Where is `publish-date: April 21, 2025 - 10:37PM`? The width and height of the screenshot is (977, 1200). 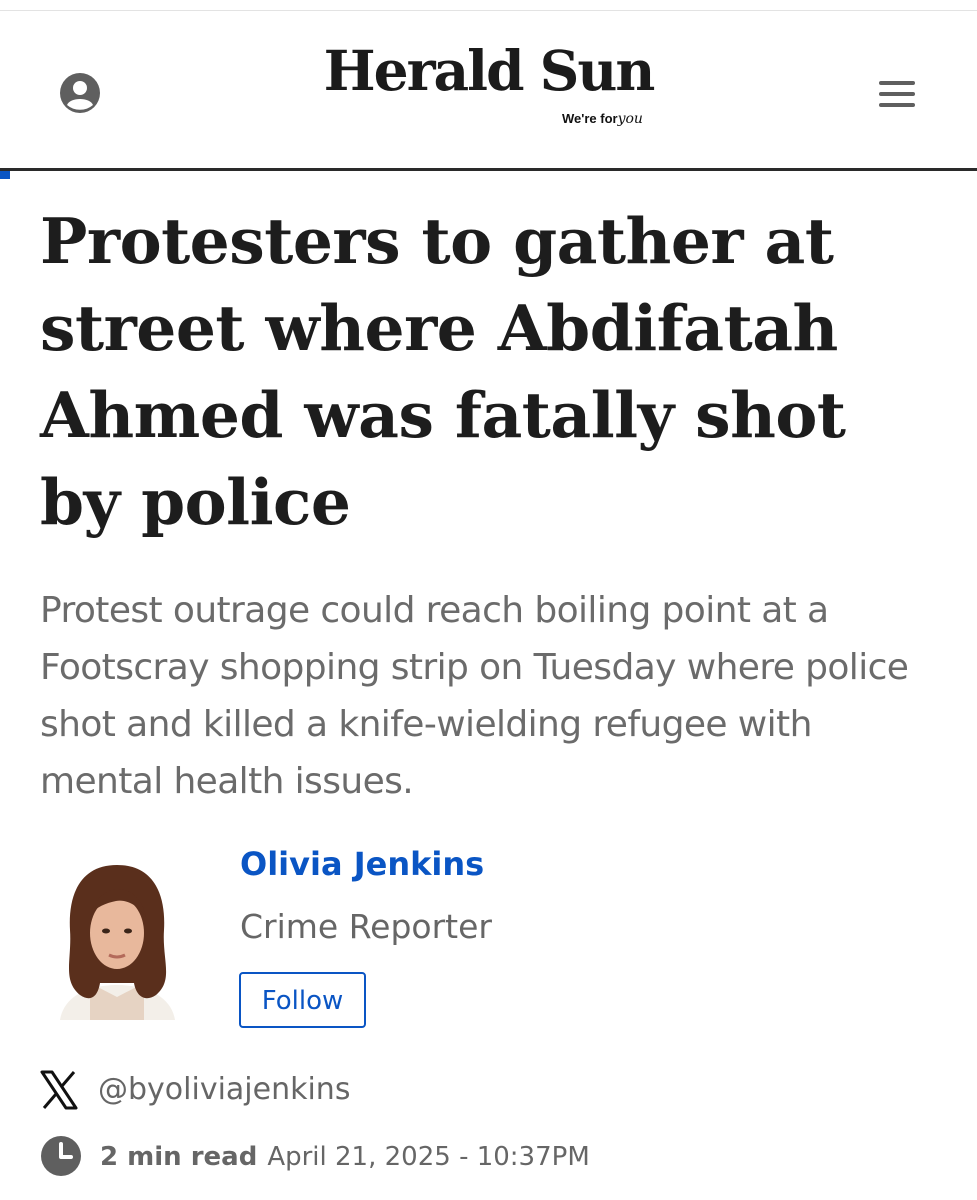 publish-date: April 21, 2025 - 10:37PM is located at coordinates (428, 1157).